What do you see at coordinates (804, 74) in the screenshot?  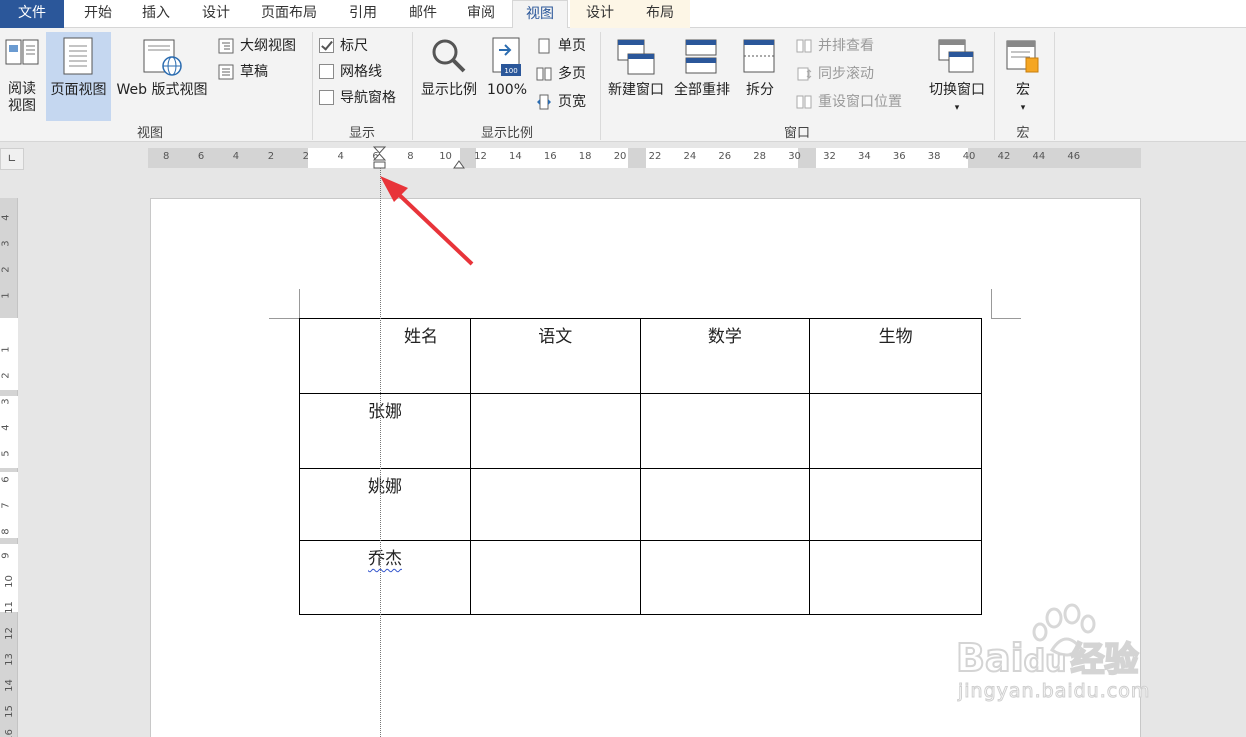 I see `sync-scroll-icon` at bounding box center [804, 74].